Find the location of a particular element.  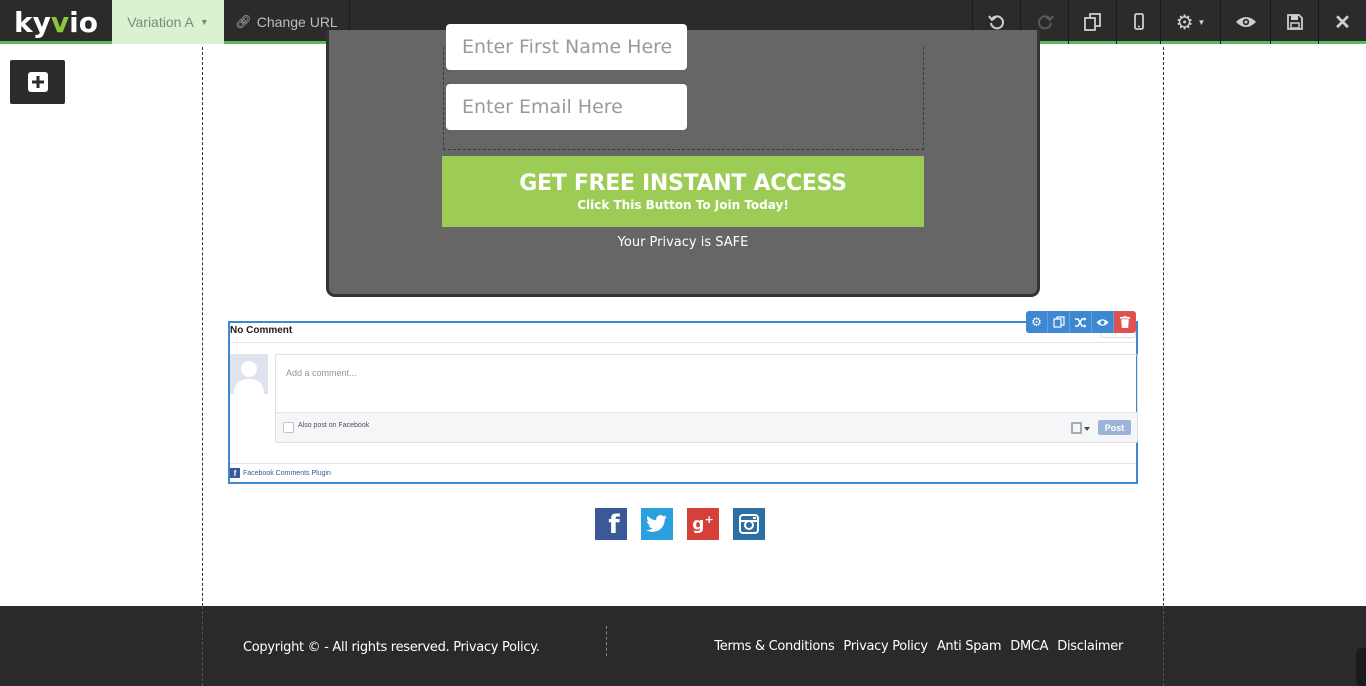

cta-sub-label: Click This Button To Join Today! is located at coordinates (683, 205).